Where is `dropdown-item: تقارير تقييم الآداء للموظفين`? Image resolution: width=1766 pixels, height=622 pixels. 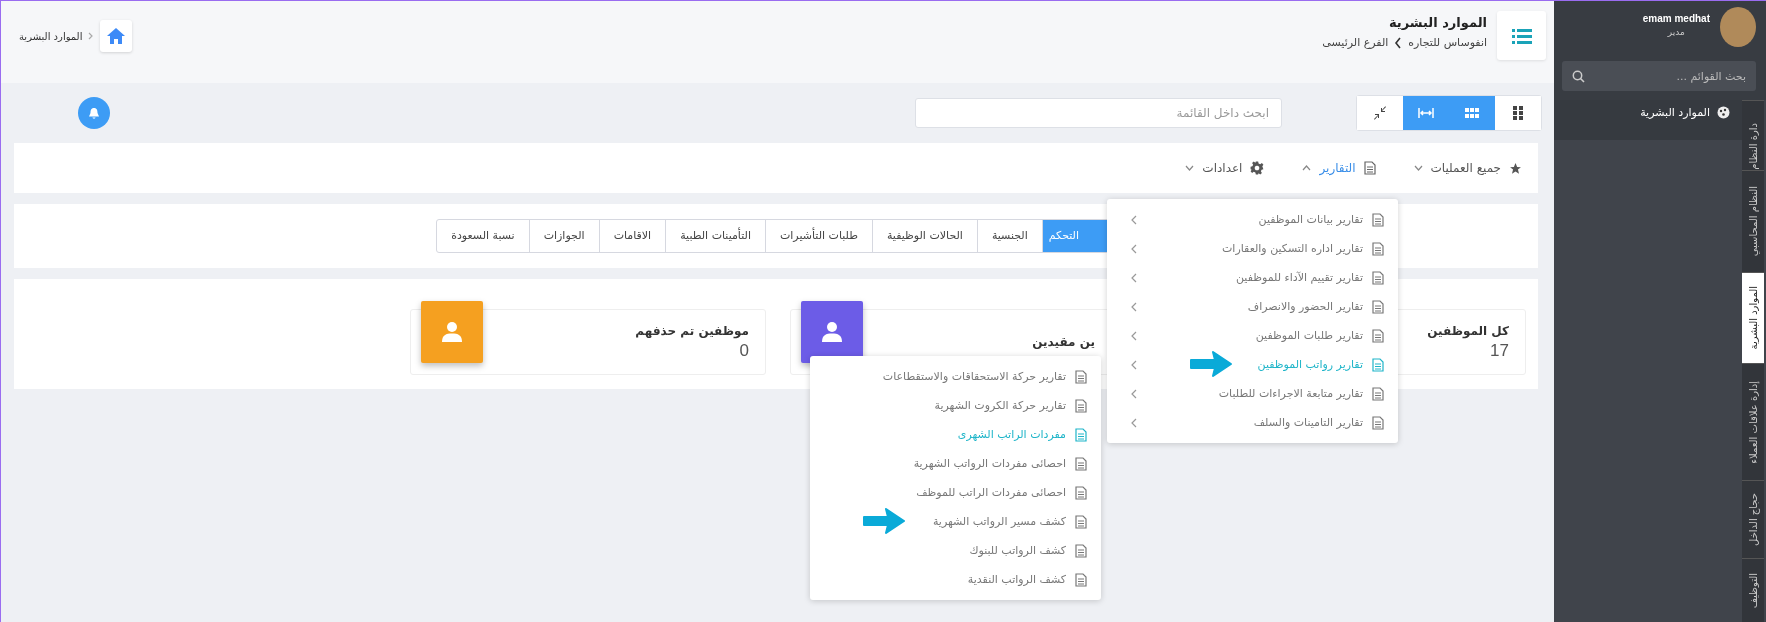 dropdown-item: تقارير تقييم الآداء للموظفين is located at coordinates (1252, 277).